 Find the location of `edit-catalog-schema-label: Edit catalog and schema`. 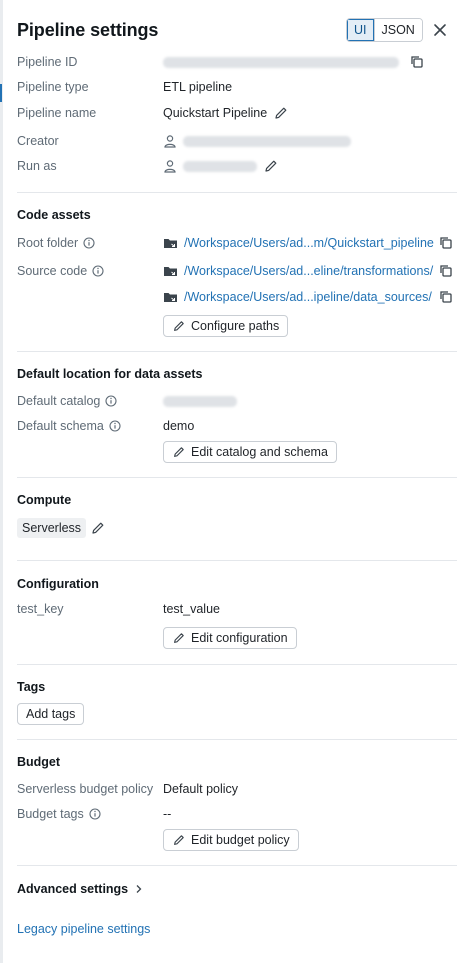

edit-catalog-schema-label: Edit catalog and schema is located at coordinates (259, 452).